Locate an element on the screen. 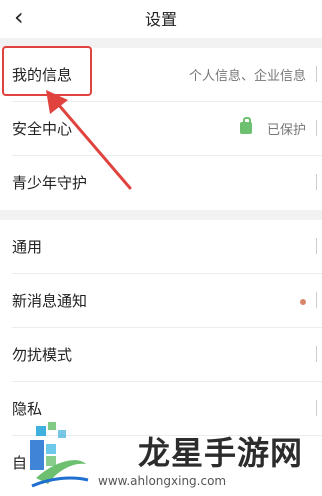 The image size is (322, 496). row-label-security: 安全中心 is located at coordinates (42, 129).